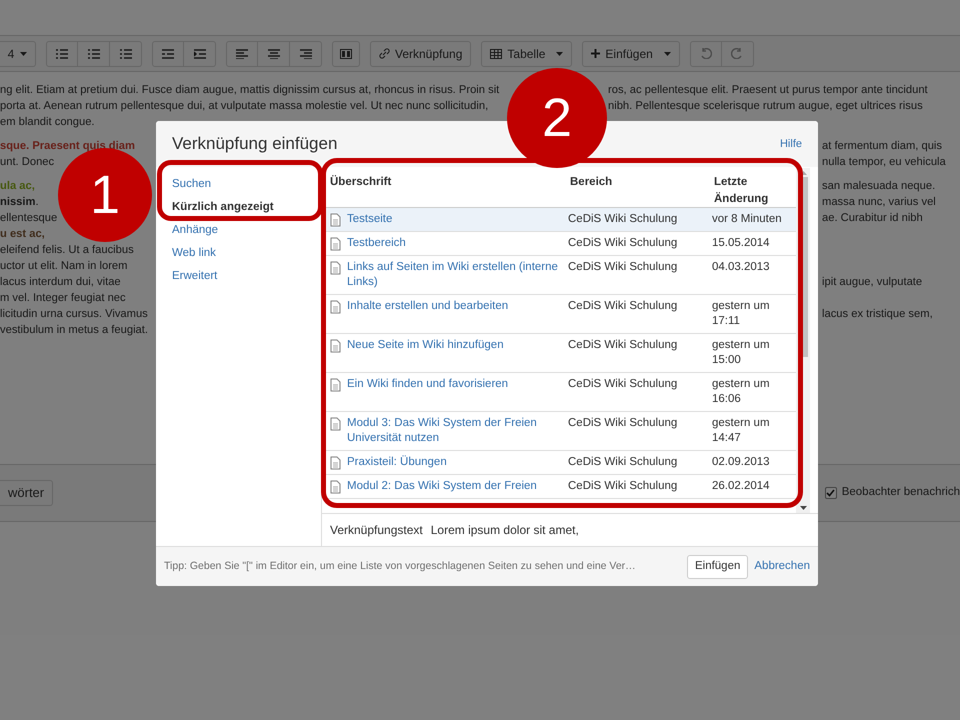 This screenshot has height=720, width=960. I want to click on numbered-list-icon, so click(94, 53).